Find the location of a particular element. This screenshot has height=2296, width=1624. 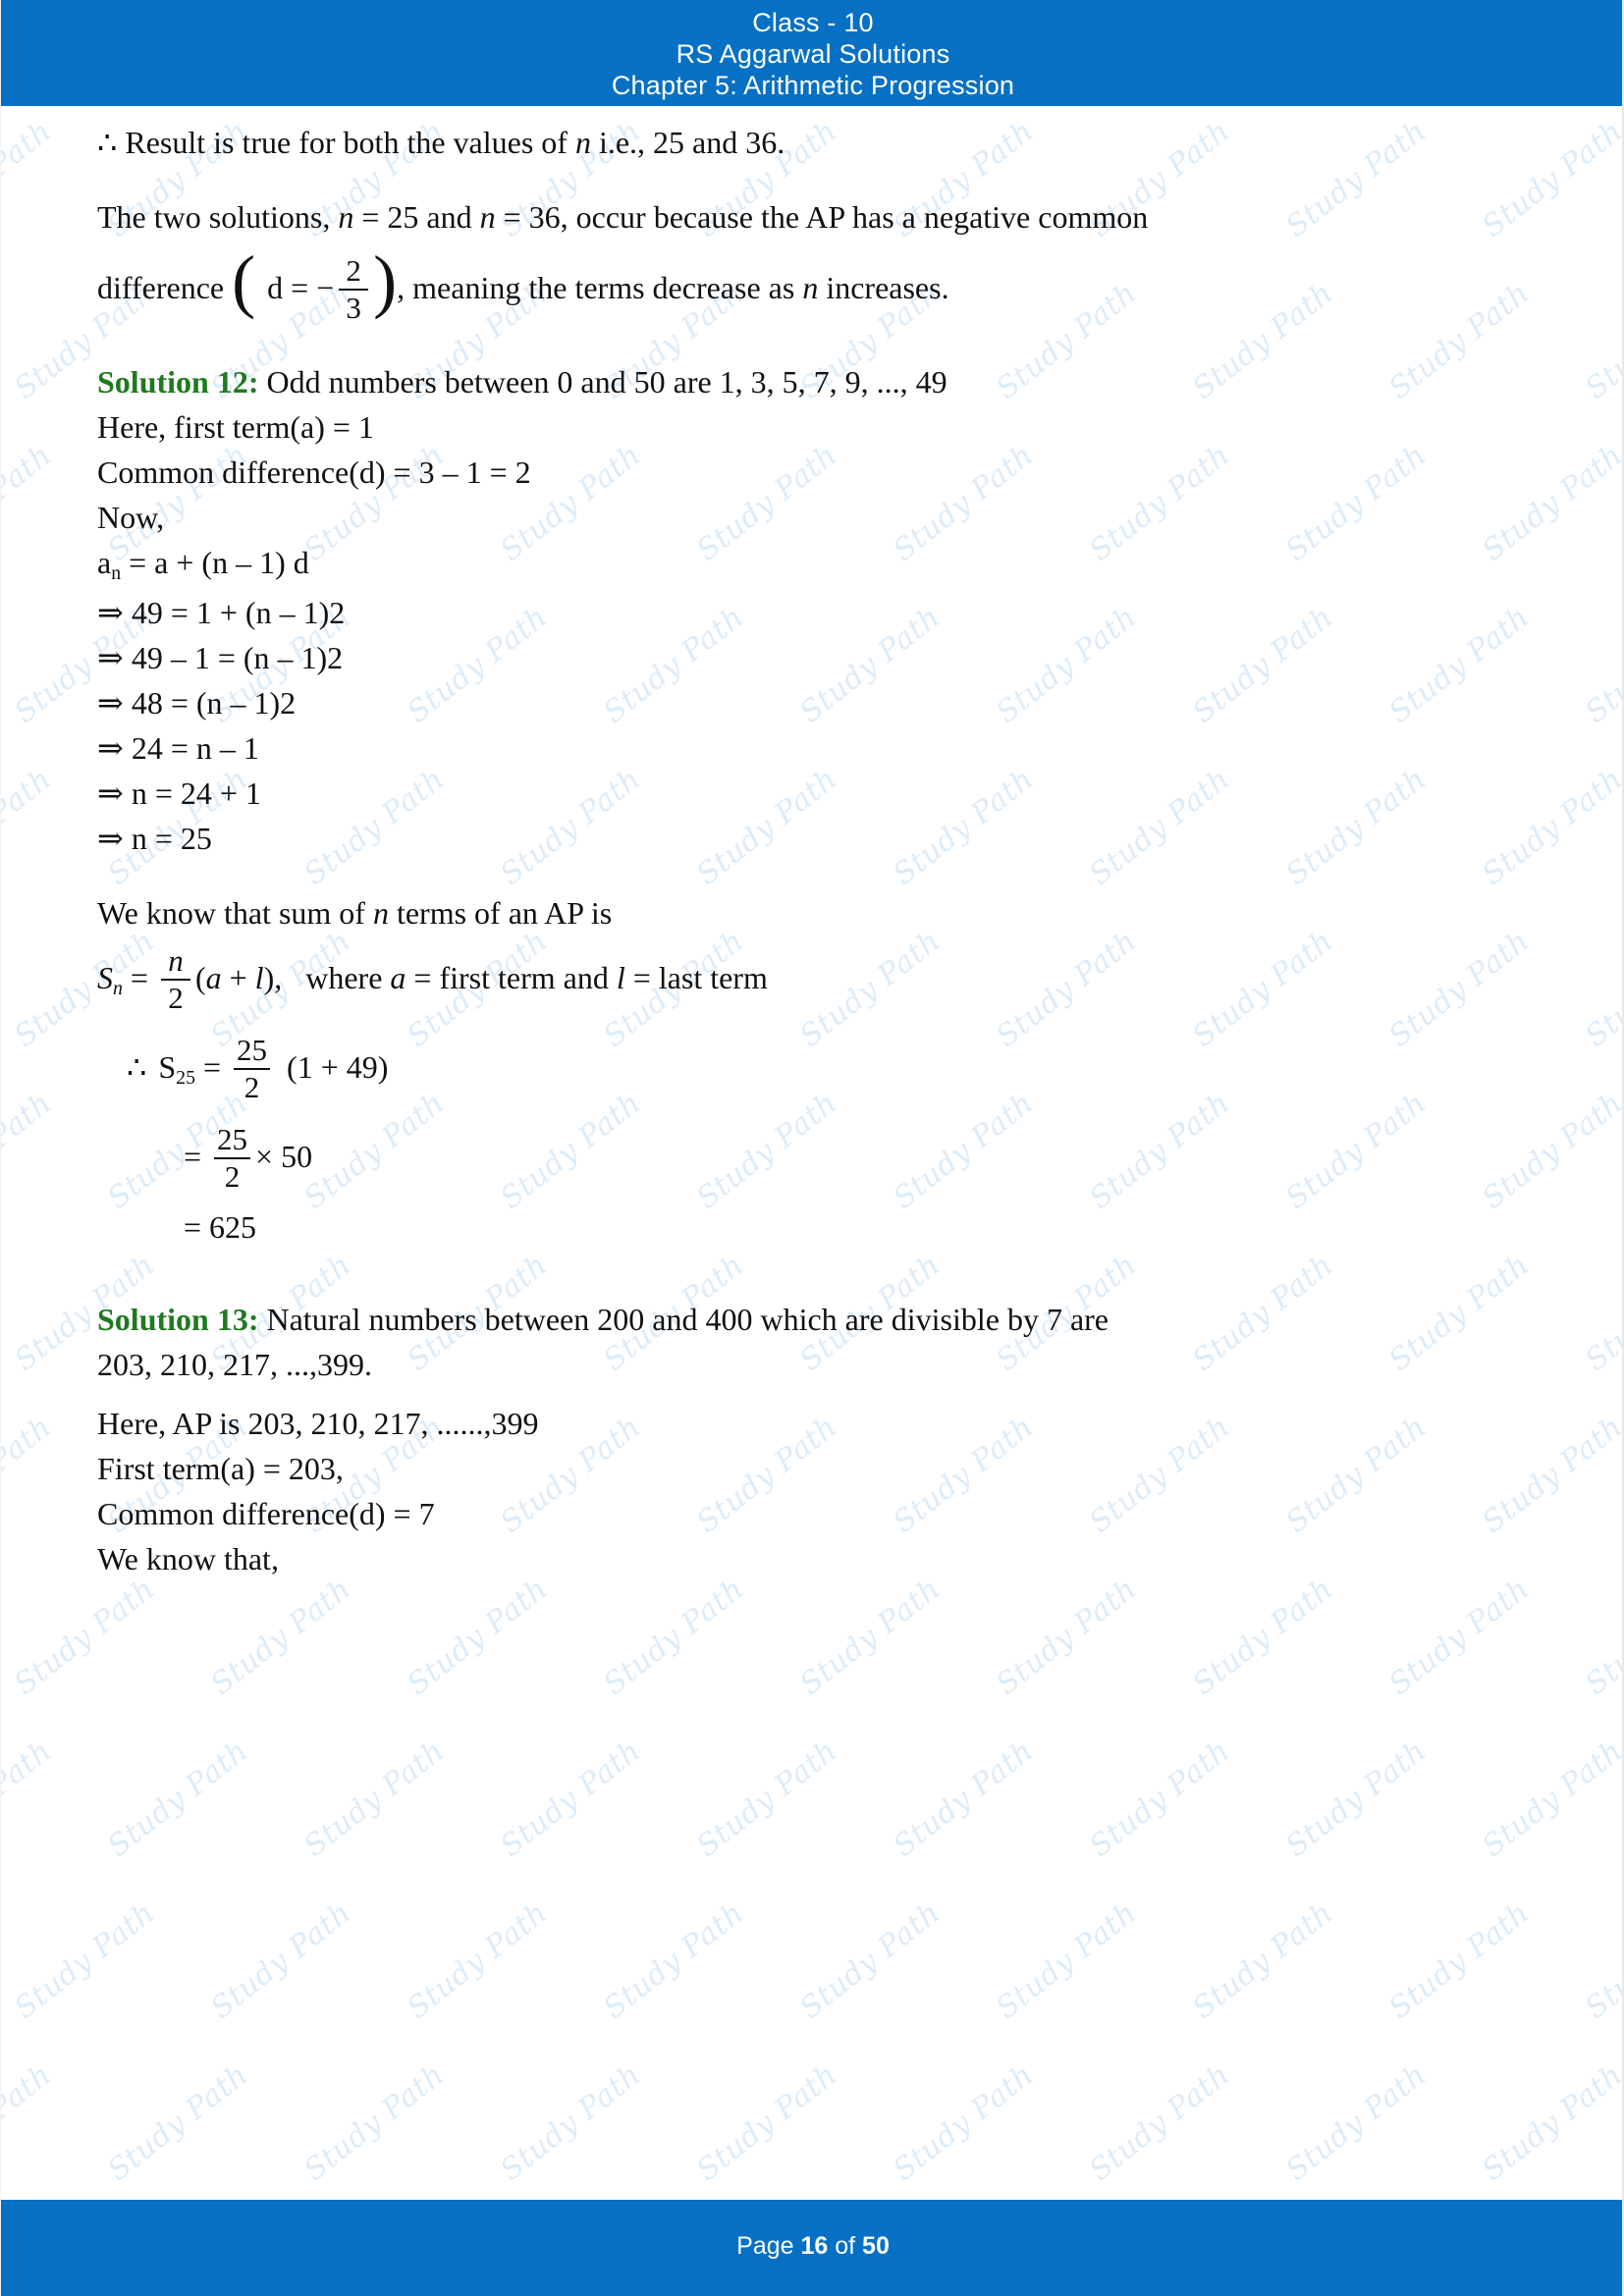

solution-12-s25-line: ∴ S25 = 25 2 (1 + 49) is located at coordinates (814, 1070).